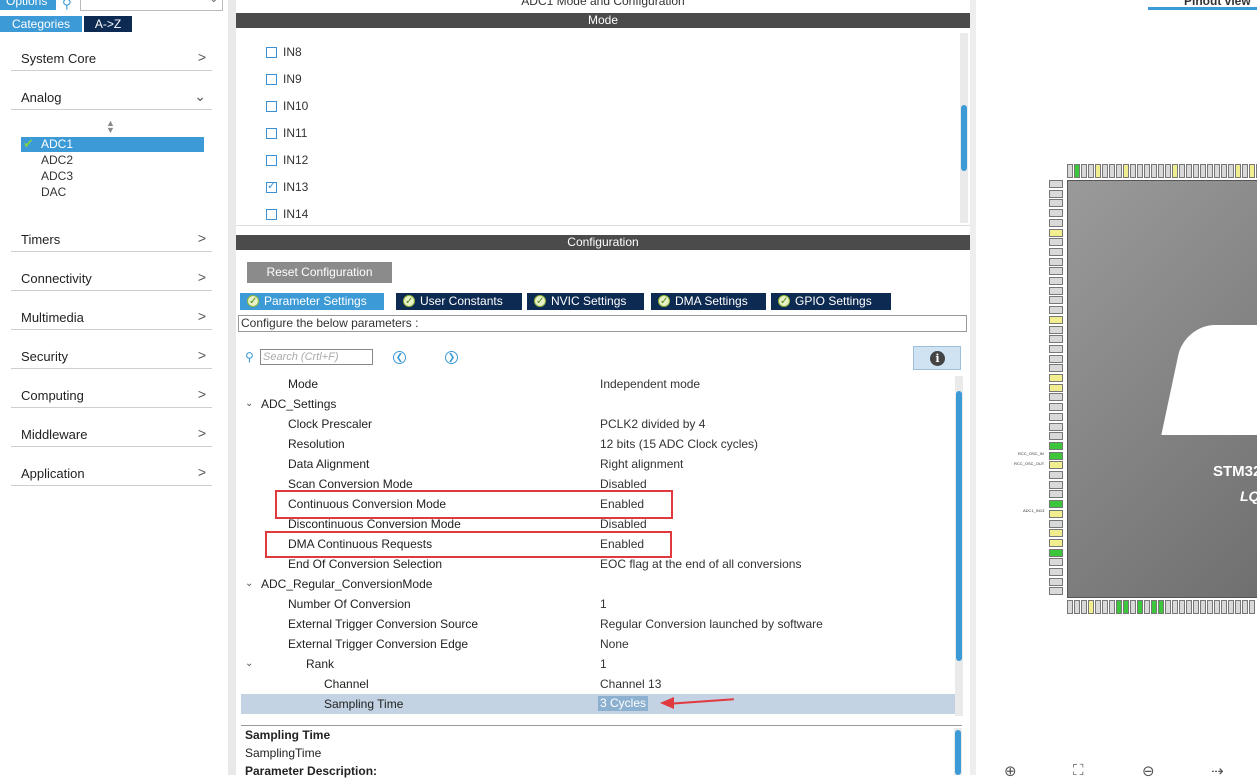  I want to click on category-analog: Analog ⌄, so click(111, 99).